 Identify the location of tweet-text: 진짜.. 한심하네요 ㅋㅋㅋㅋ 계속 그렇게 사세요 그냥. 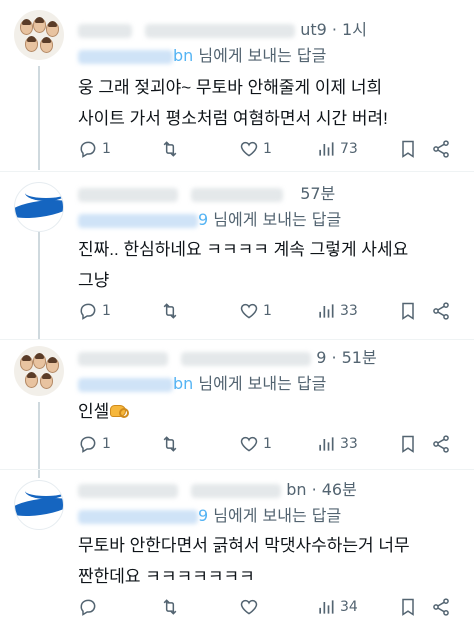
(268, 265).